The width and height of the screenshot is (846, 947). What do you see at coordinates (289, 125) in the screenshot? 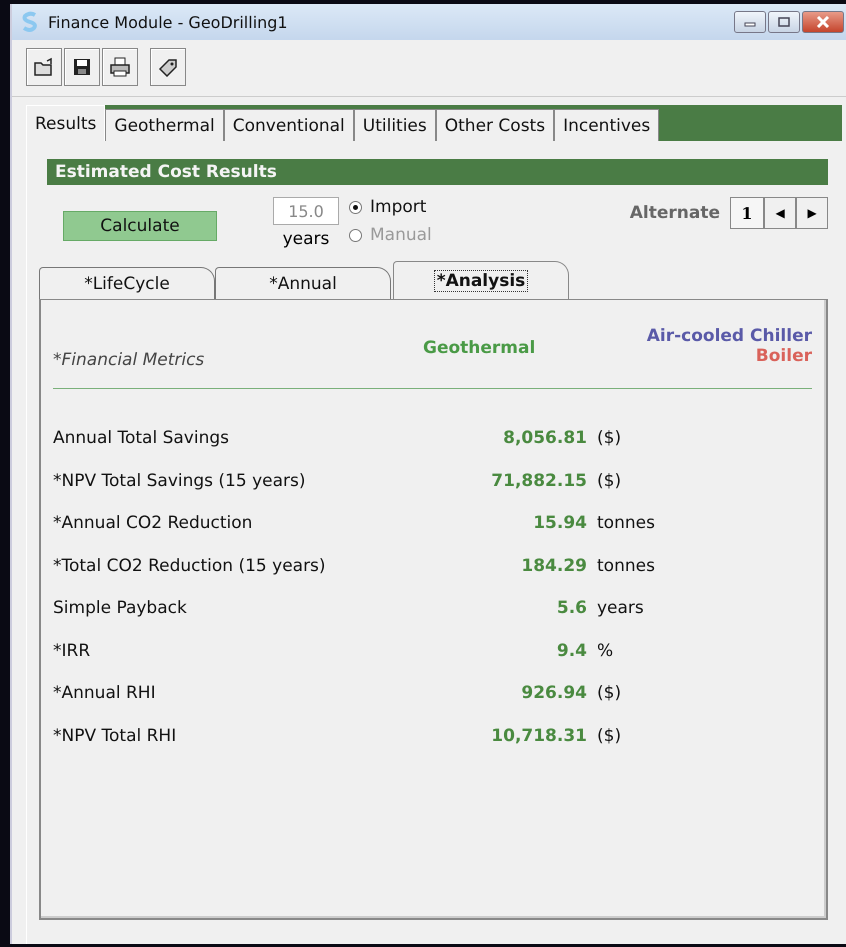
I see `tab: Conventional` at bounding box center [289, 125].